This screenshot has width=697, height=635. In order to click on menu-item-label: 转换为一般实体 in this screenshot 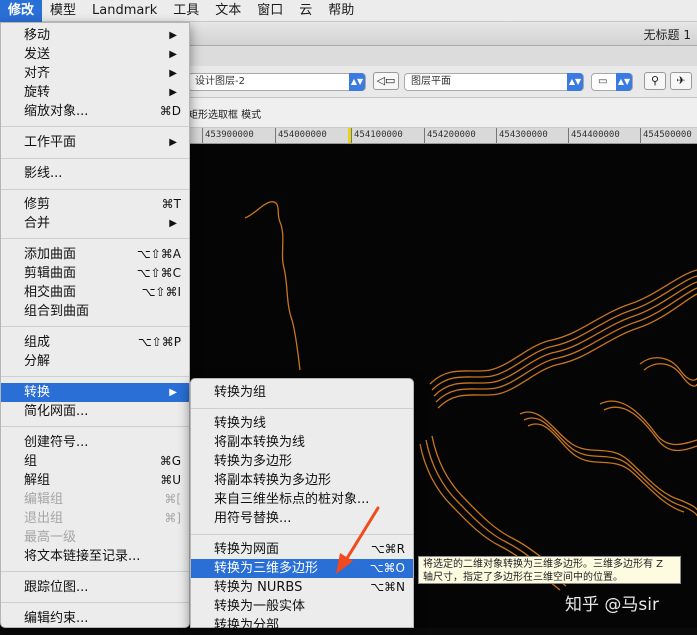, I will do `click(260, 606)`.